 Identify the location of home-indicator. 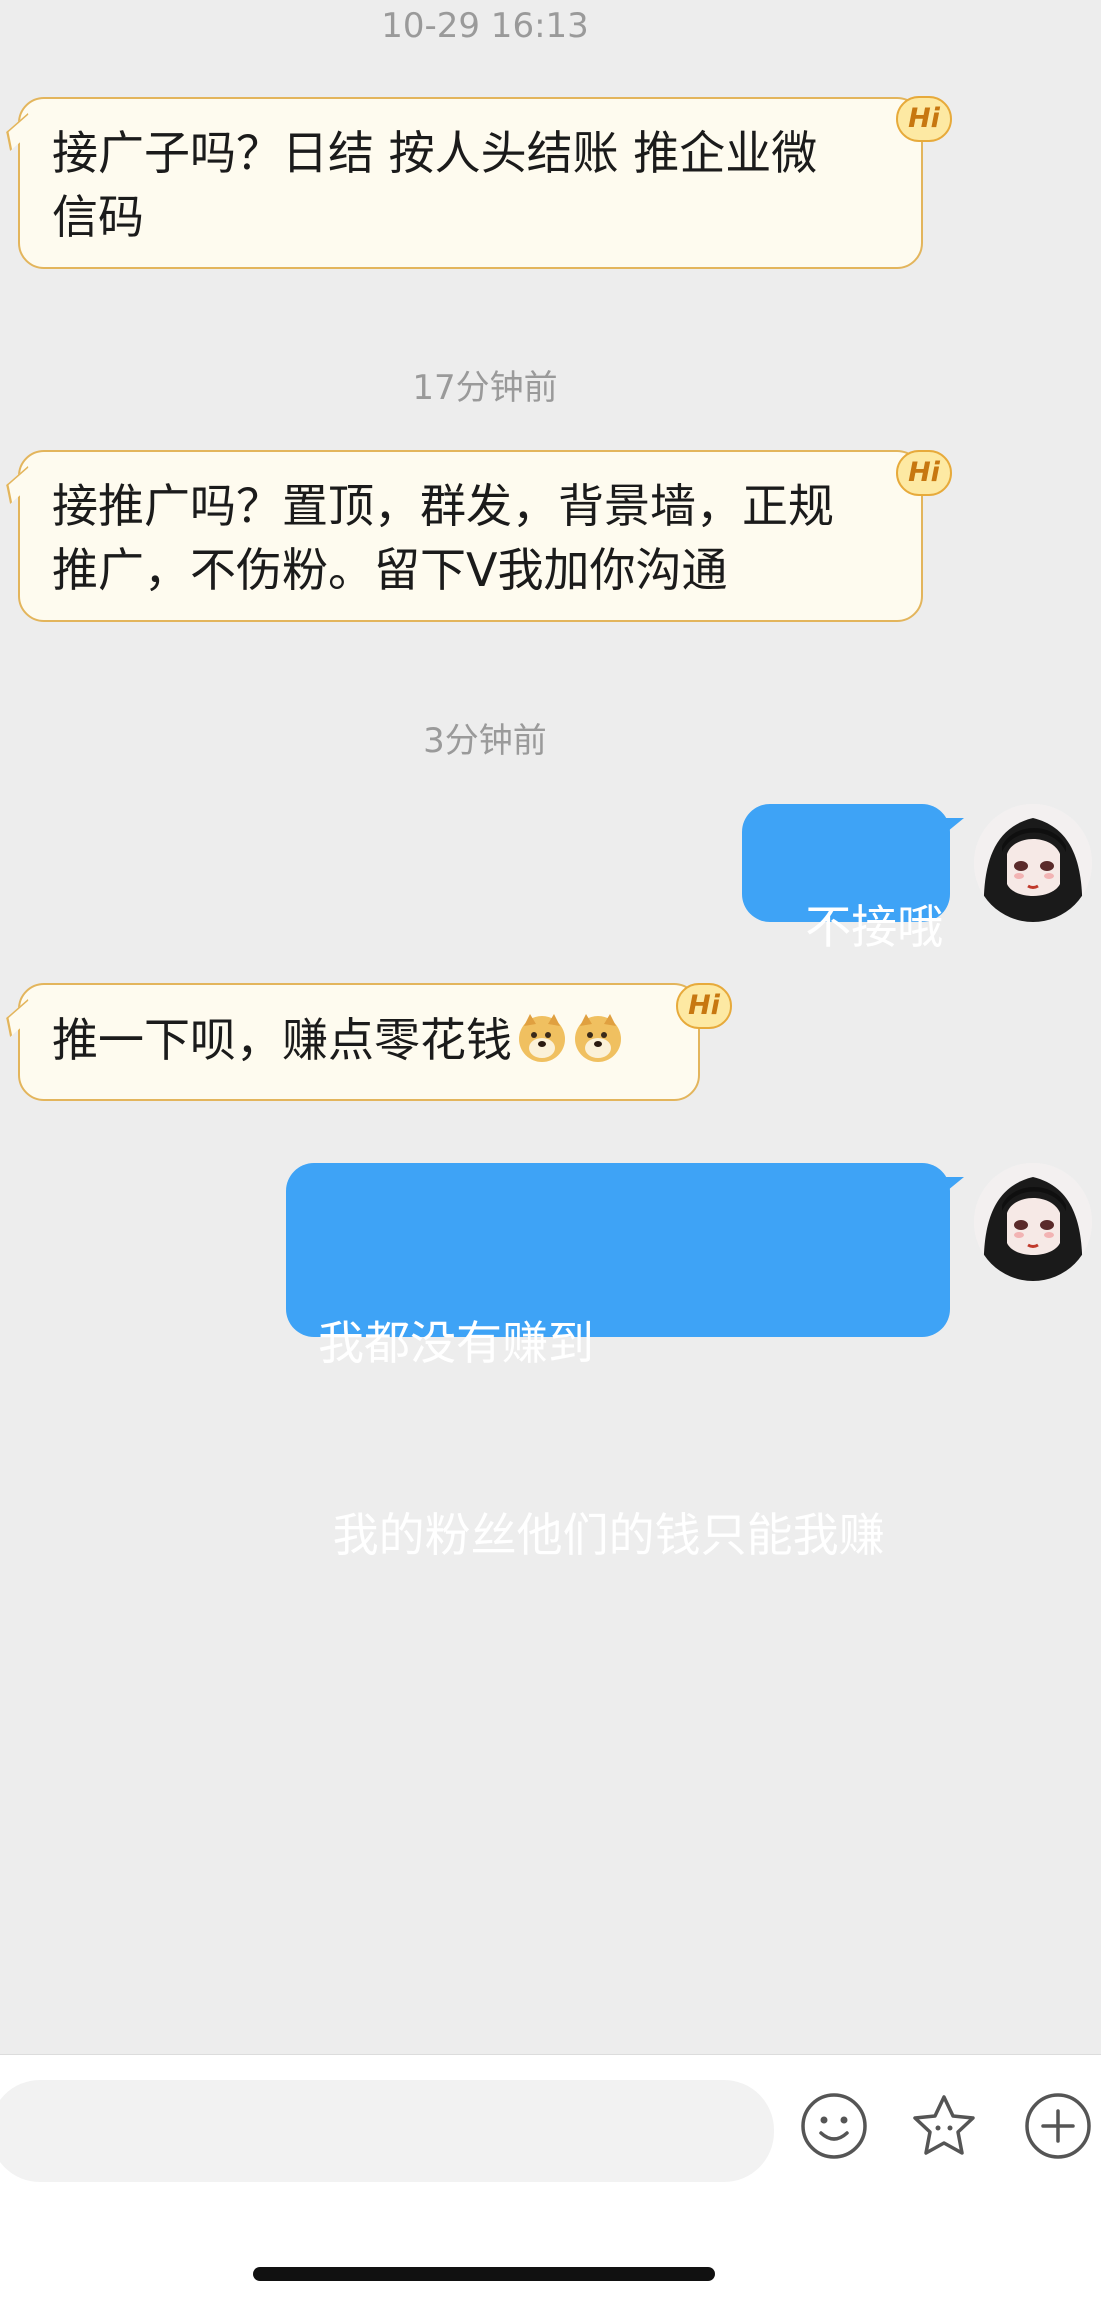
(484, 2274).